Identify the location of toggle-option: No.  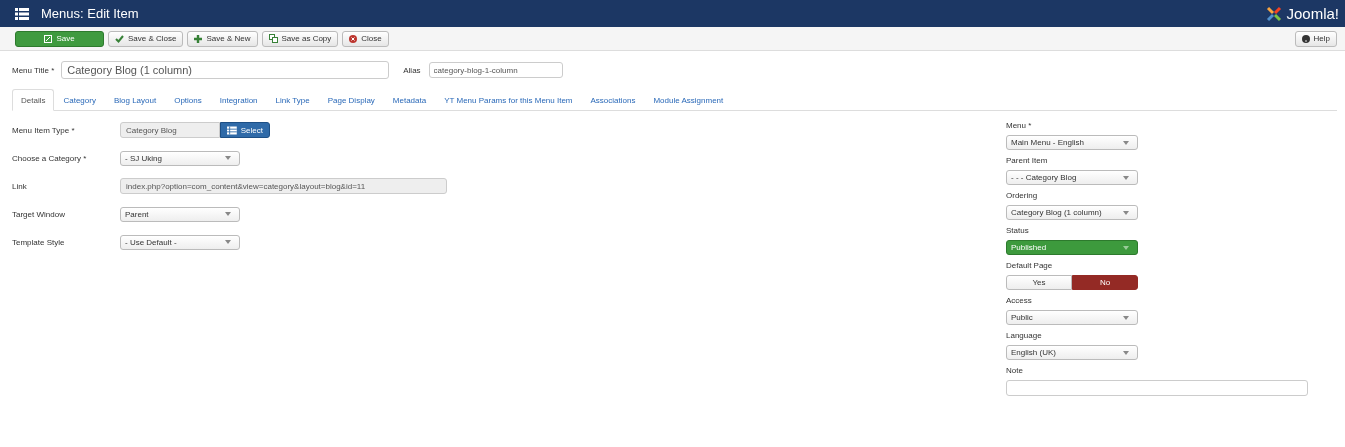
(1105, 282).